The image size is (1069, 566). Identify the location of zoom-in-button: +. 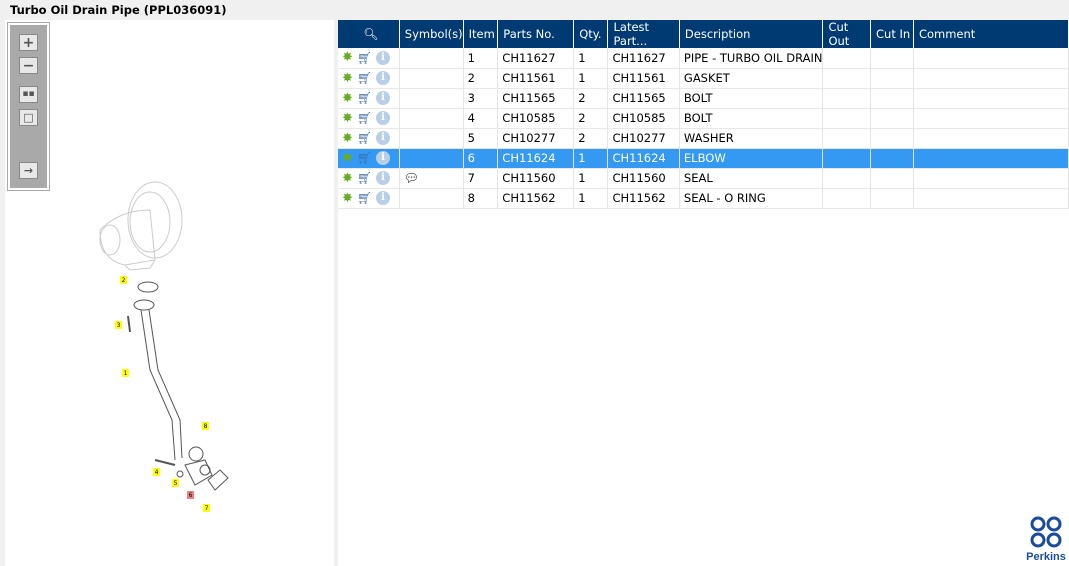
(28, 42).